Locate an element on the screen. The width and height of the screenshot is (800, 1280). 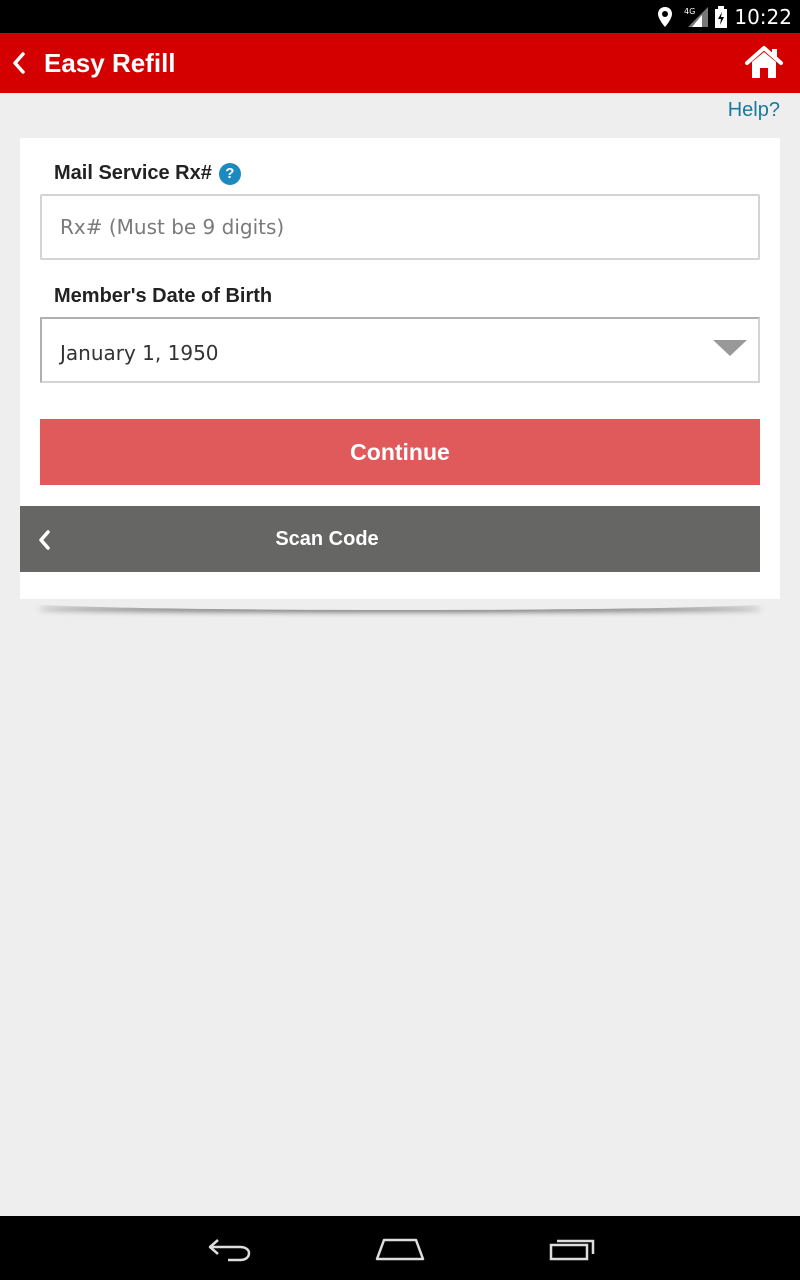
location-icon is located at coordinates (665, 17).